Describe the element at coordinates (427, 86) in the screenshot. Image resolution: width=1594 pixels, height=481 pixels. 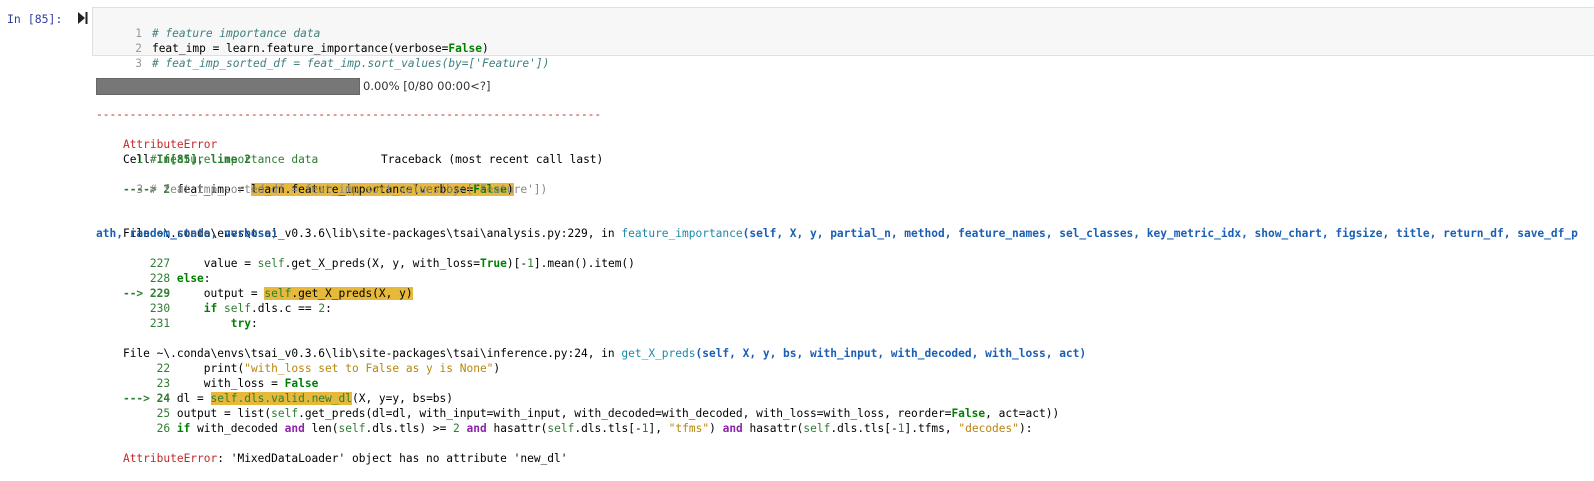
I see `progress-text: 0.00% [0/80 00:00<?]` at that location.